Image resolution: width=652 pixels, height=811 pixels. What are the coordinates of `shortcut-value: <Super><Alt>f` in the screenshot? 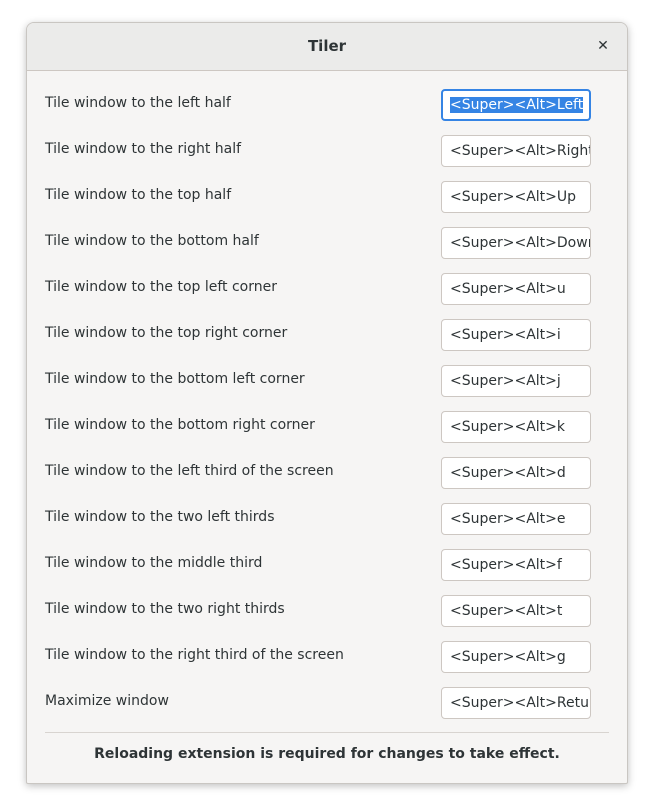 It's located at (506, 565).